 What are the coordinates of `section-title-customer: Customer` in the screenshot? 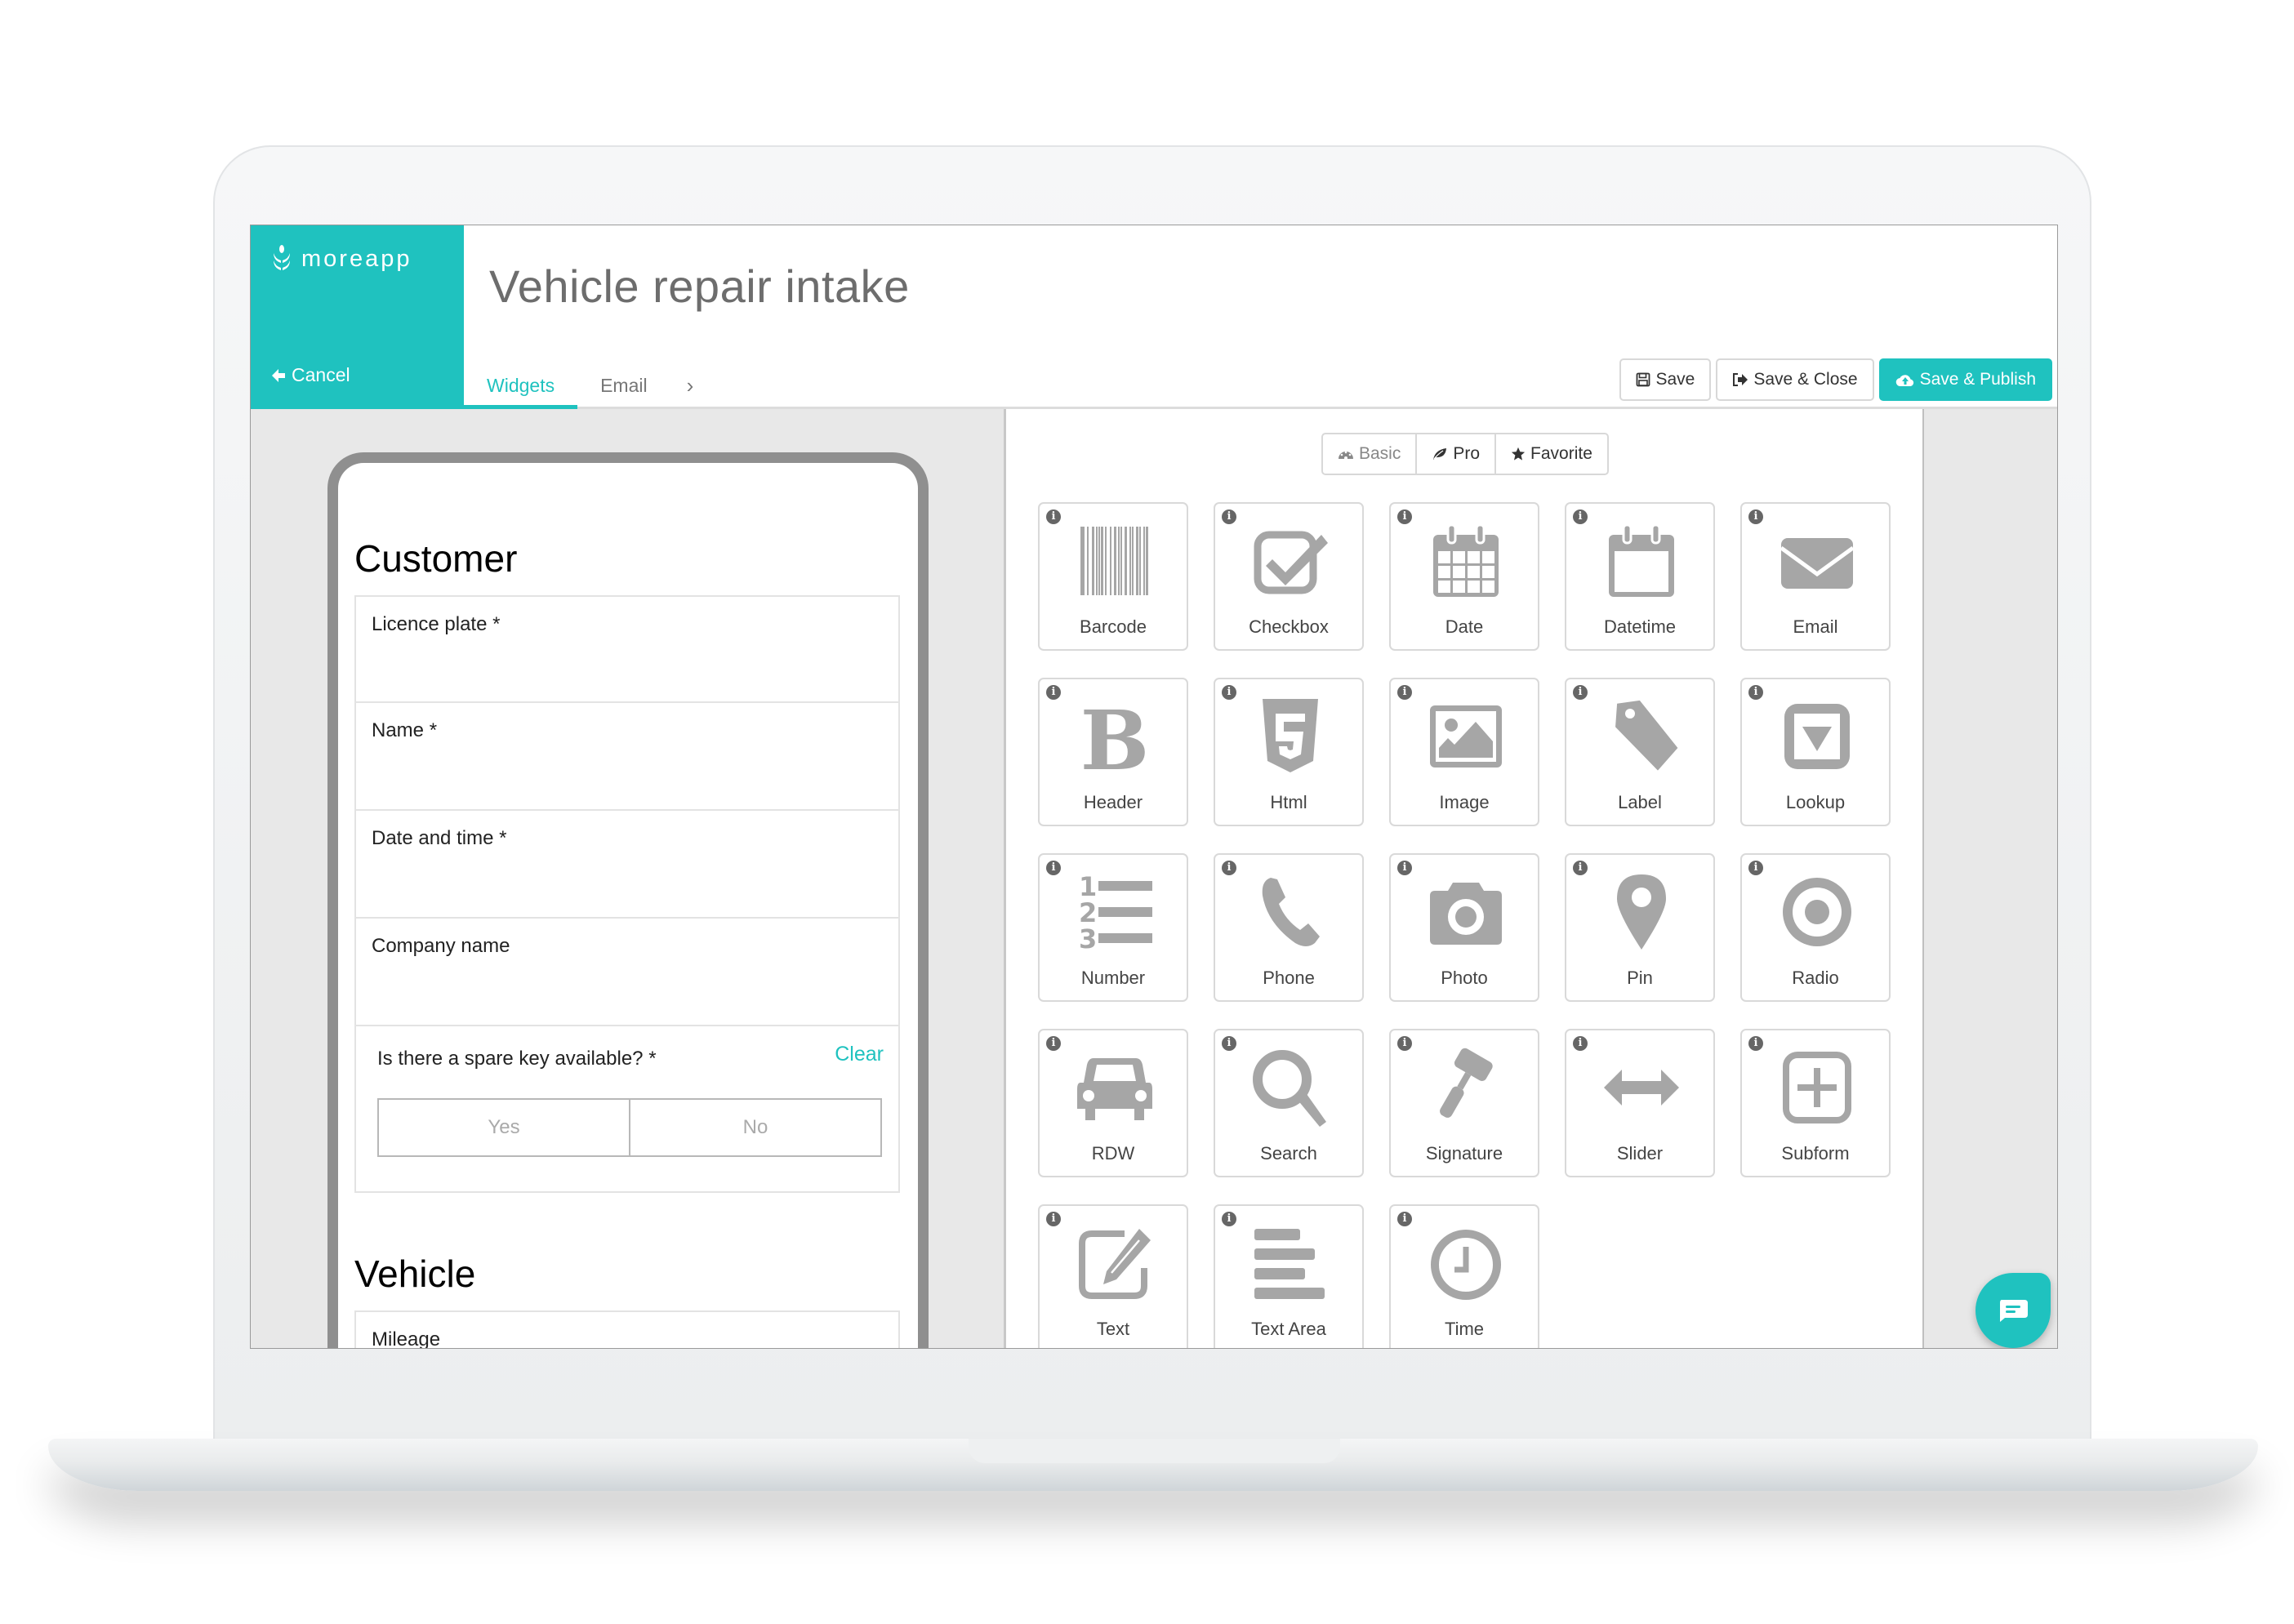 It's located at (436, 558).